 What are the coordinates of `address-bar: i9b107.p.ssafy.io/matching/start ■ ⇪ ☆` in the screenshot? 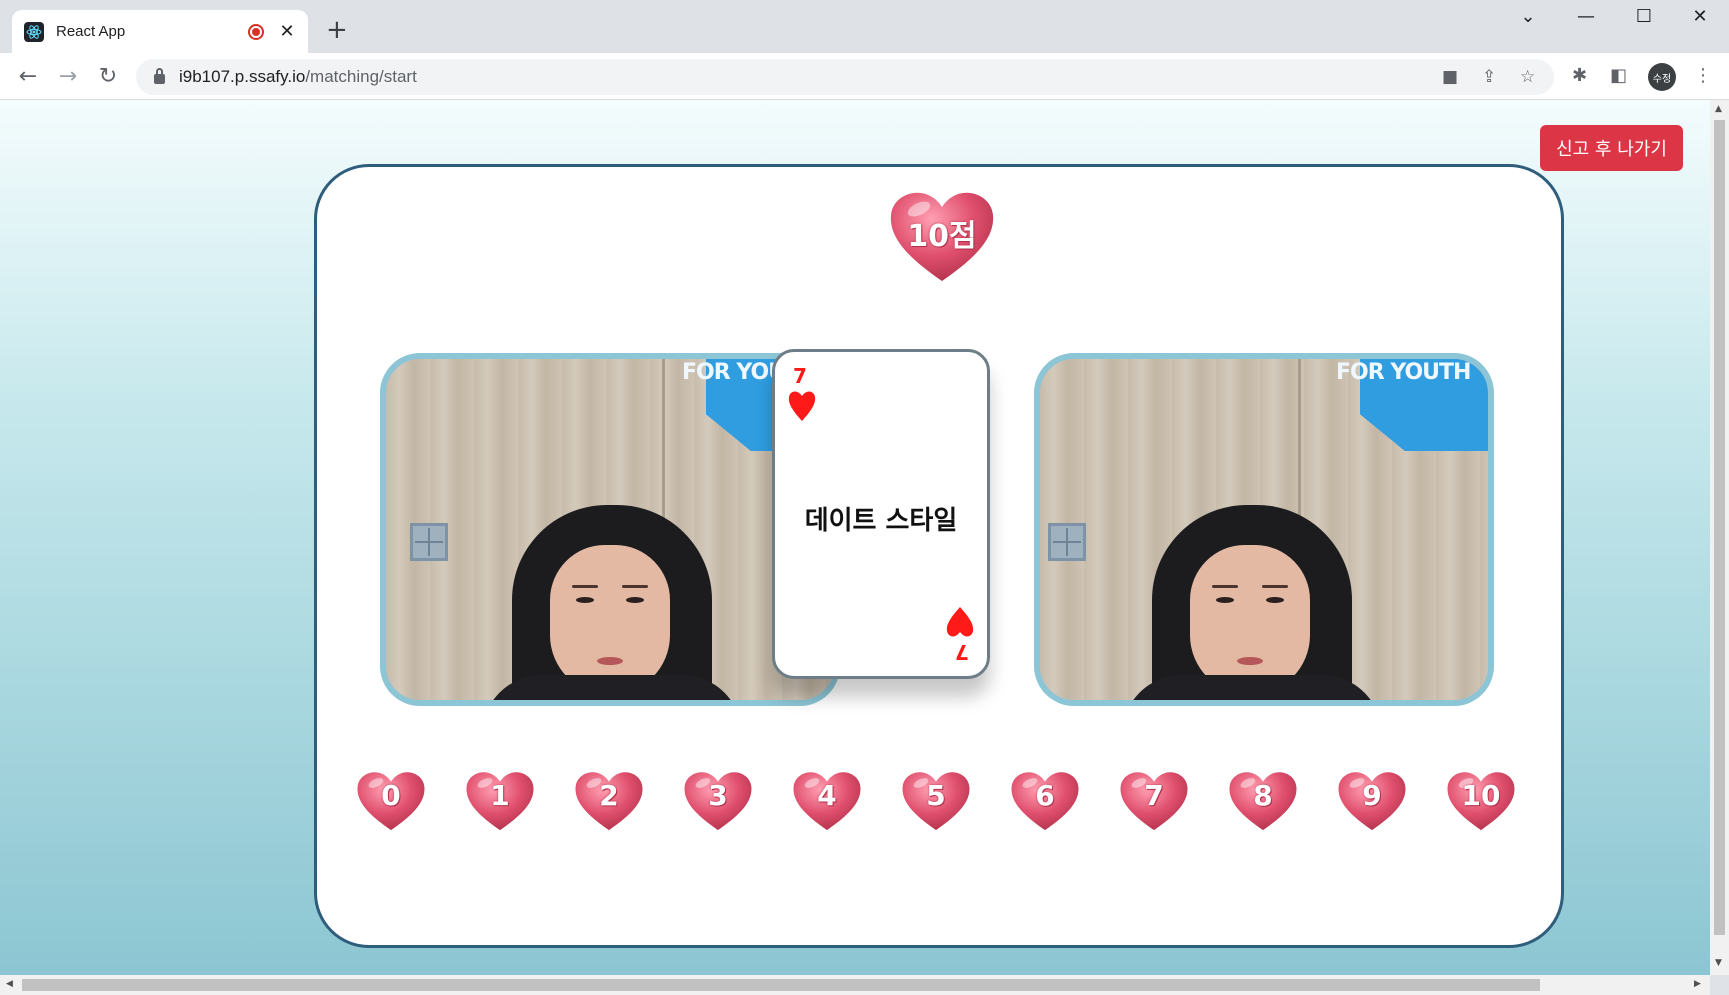 It's located at (845, 77).